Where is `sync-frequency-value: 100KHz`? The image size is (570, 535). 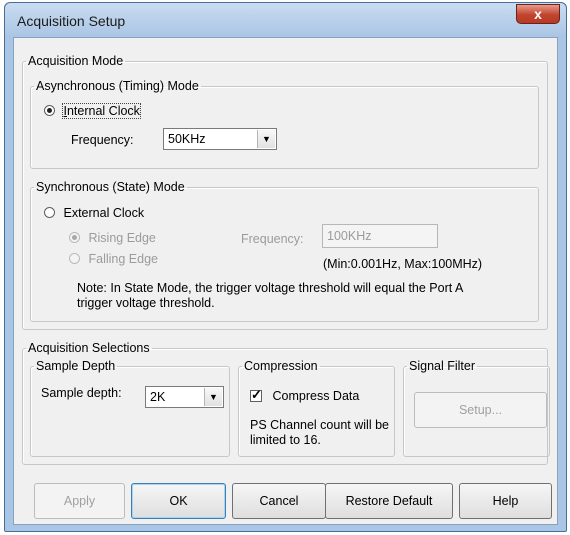 sync-frequency-value: 100KHz is located at coordinates (349, 236).